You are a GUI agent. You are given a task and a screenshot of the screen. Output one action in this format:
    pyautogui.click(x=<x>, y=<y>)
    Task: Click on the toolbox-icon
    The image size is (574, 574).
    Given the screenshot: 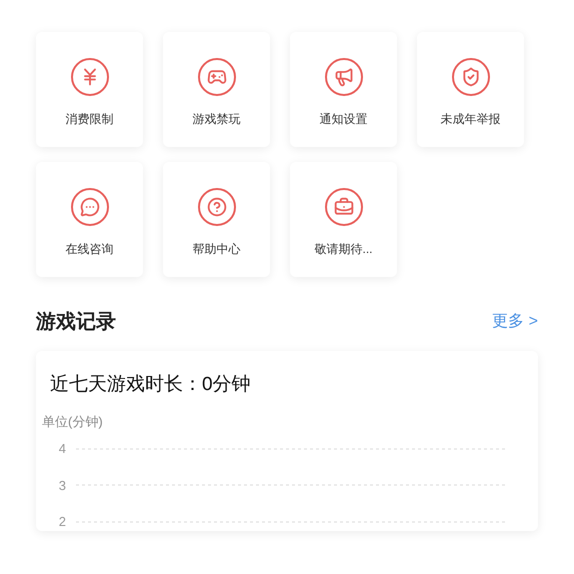 What is the action you would take?
    pyautogui.click(x=343, y=207)
    